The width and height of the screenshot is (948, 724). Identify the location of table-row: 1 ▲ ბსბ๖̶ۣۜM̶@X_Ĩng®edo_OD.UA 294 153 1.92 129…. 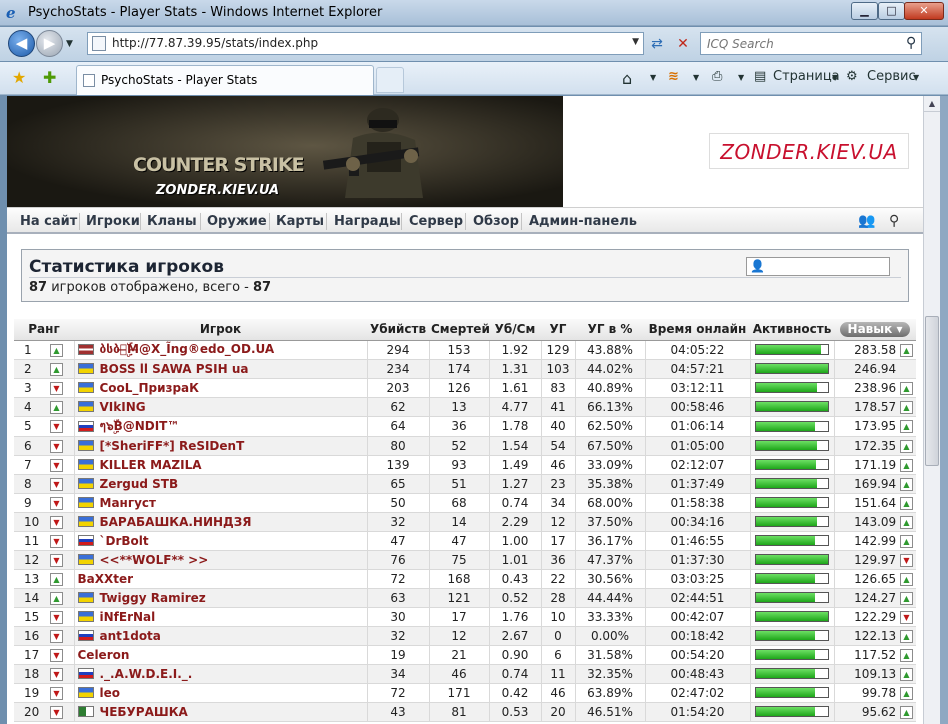
(465, 350).